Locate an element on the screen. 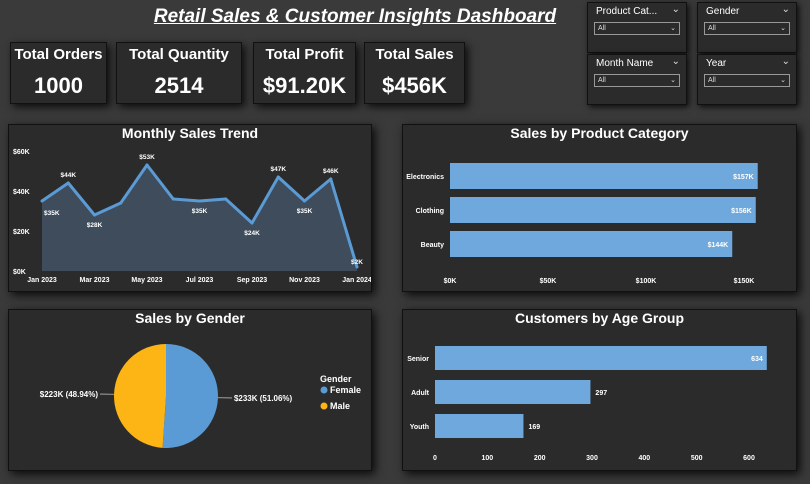 The width and height of the screenshot is (810, 484). x-tick-label: 500 is located at coordinates (697, 458).